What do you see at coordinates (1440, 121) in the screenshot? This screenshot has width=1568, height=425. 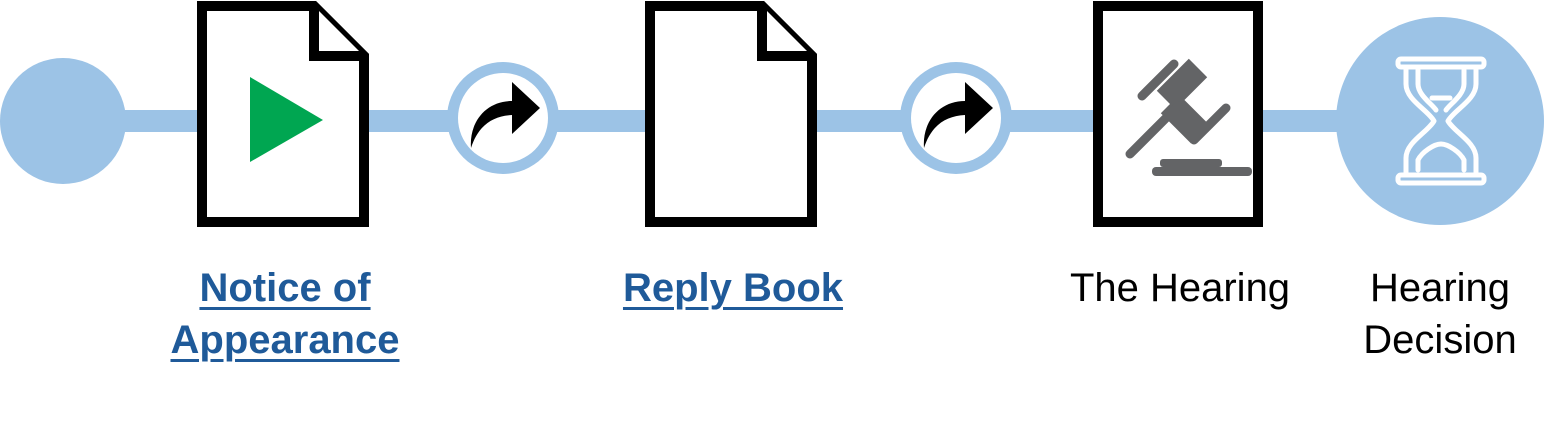 I see `hearing-decision-node` at bounding box center [1440, 121].